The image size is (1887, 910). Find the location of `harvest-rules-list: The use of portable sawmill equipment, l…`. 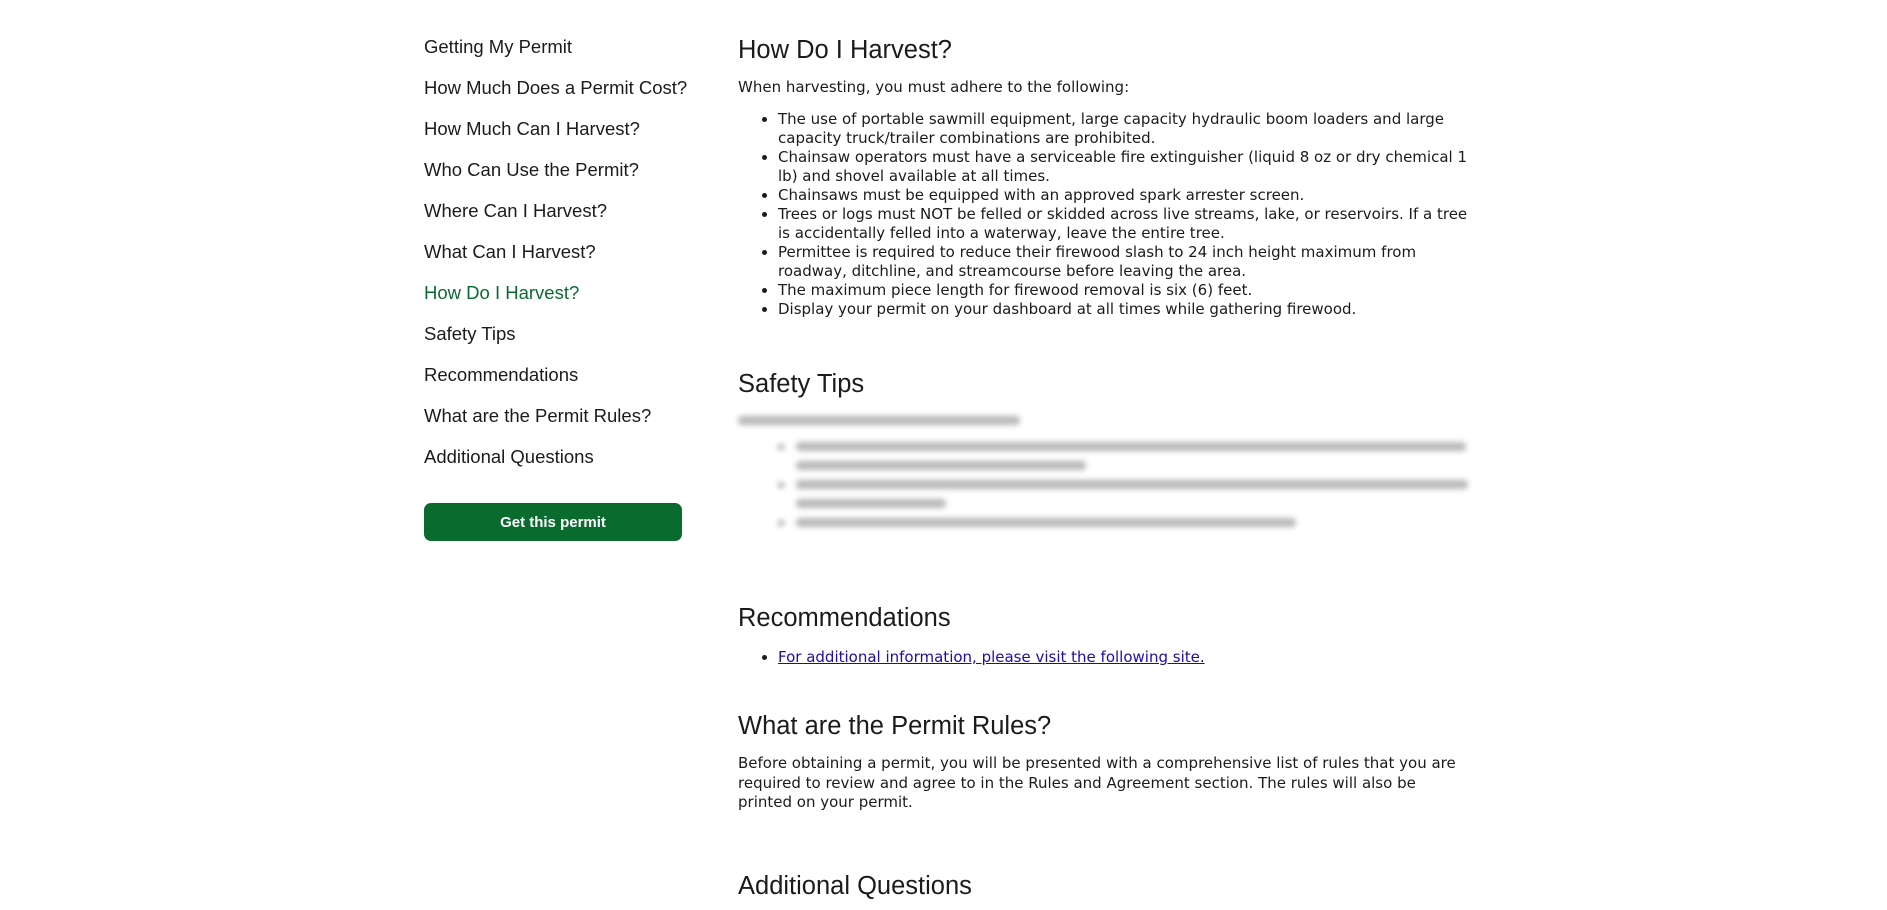

harvest-rules-list: The use of portable sawmill equipment, l… is located at coordinates (1103, 214).